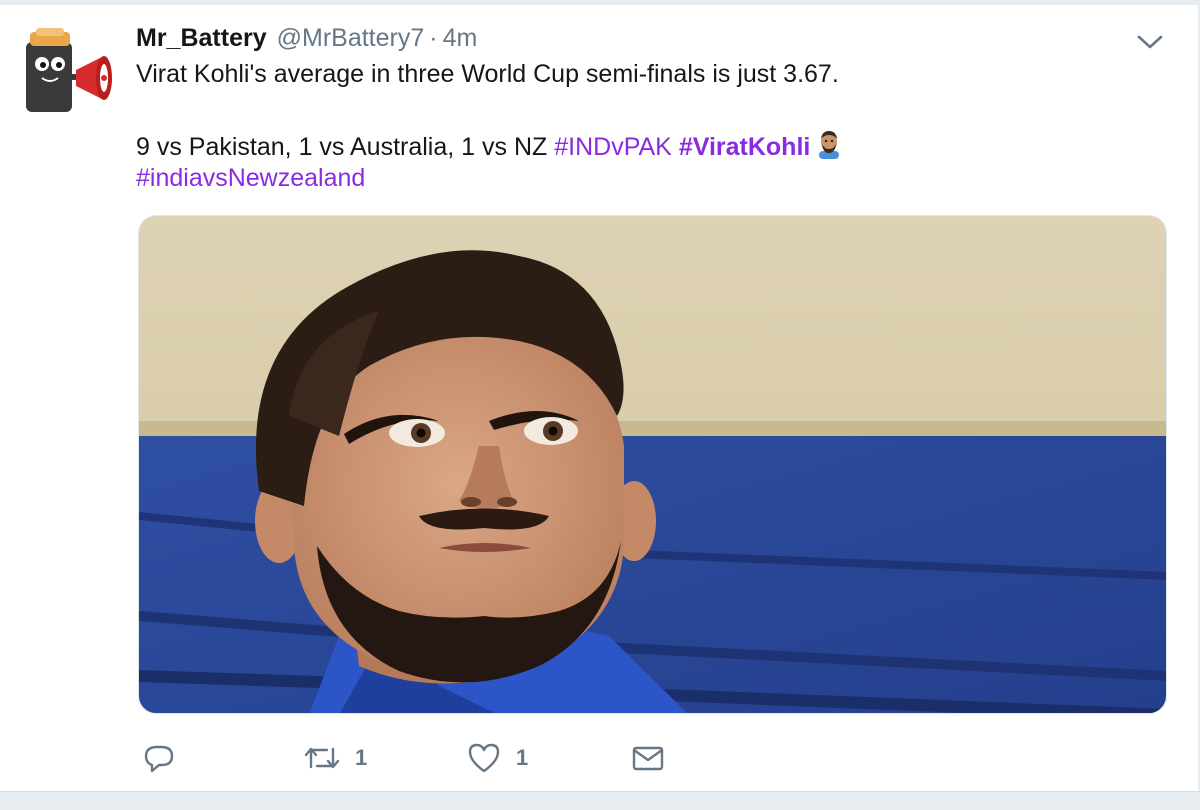 The image size is (1200, 810). I want to click on man-face-emoji-icon, so click(829, 144).